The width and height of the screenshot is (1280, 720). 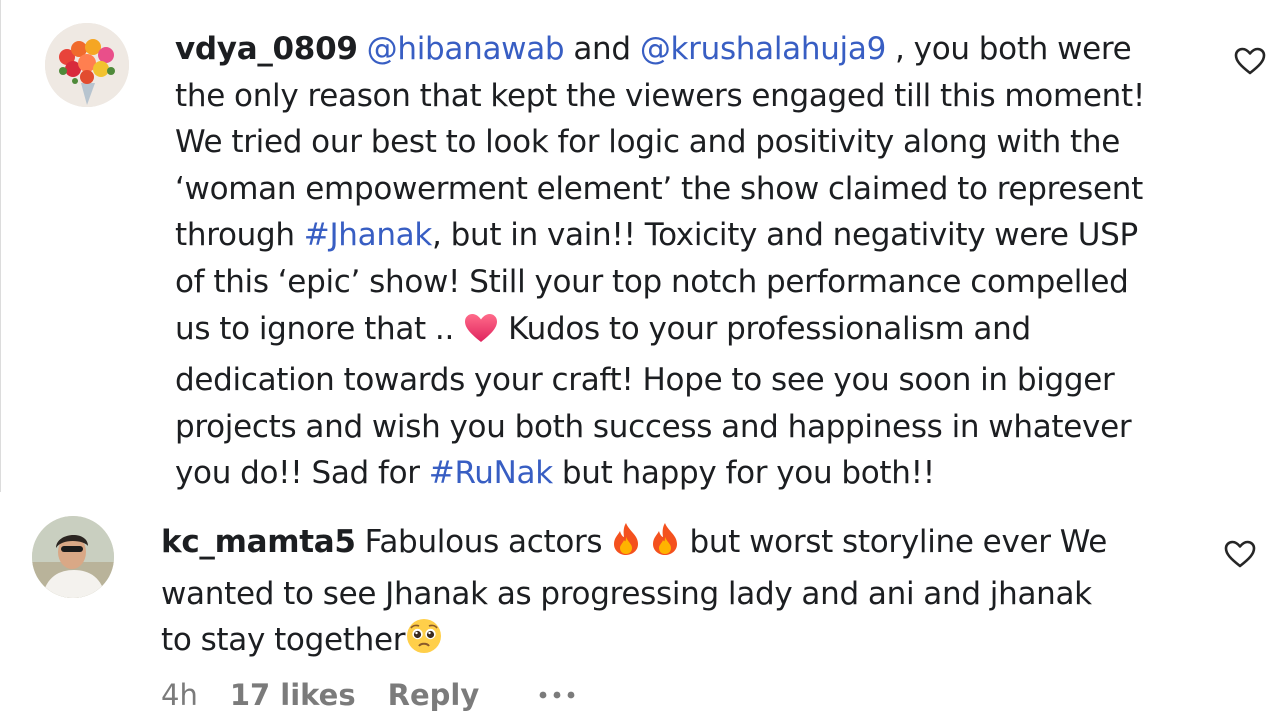 What do you see at coordinates (466, 49) in the screenshot?
I see `mention-link: @hibanawab` at bounding box center [466, 49].